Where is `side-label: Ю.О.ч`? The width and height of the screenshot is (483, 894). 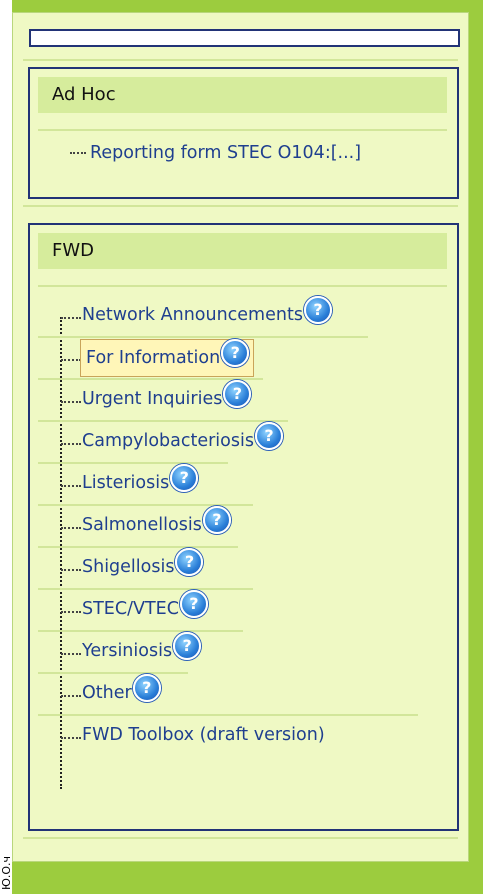
side-label: Ю.О.ч is located at coordinates (5, 862).